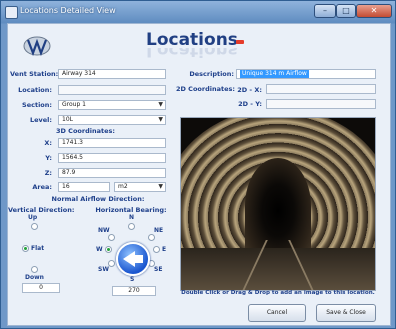 The height and width of the screenshot is (329, 396). I want to click on location-label: Location:, so click(35, 90).